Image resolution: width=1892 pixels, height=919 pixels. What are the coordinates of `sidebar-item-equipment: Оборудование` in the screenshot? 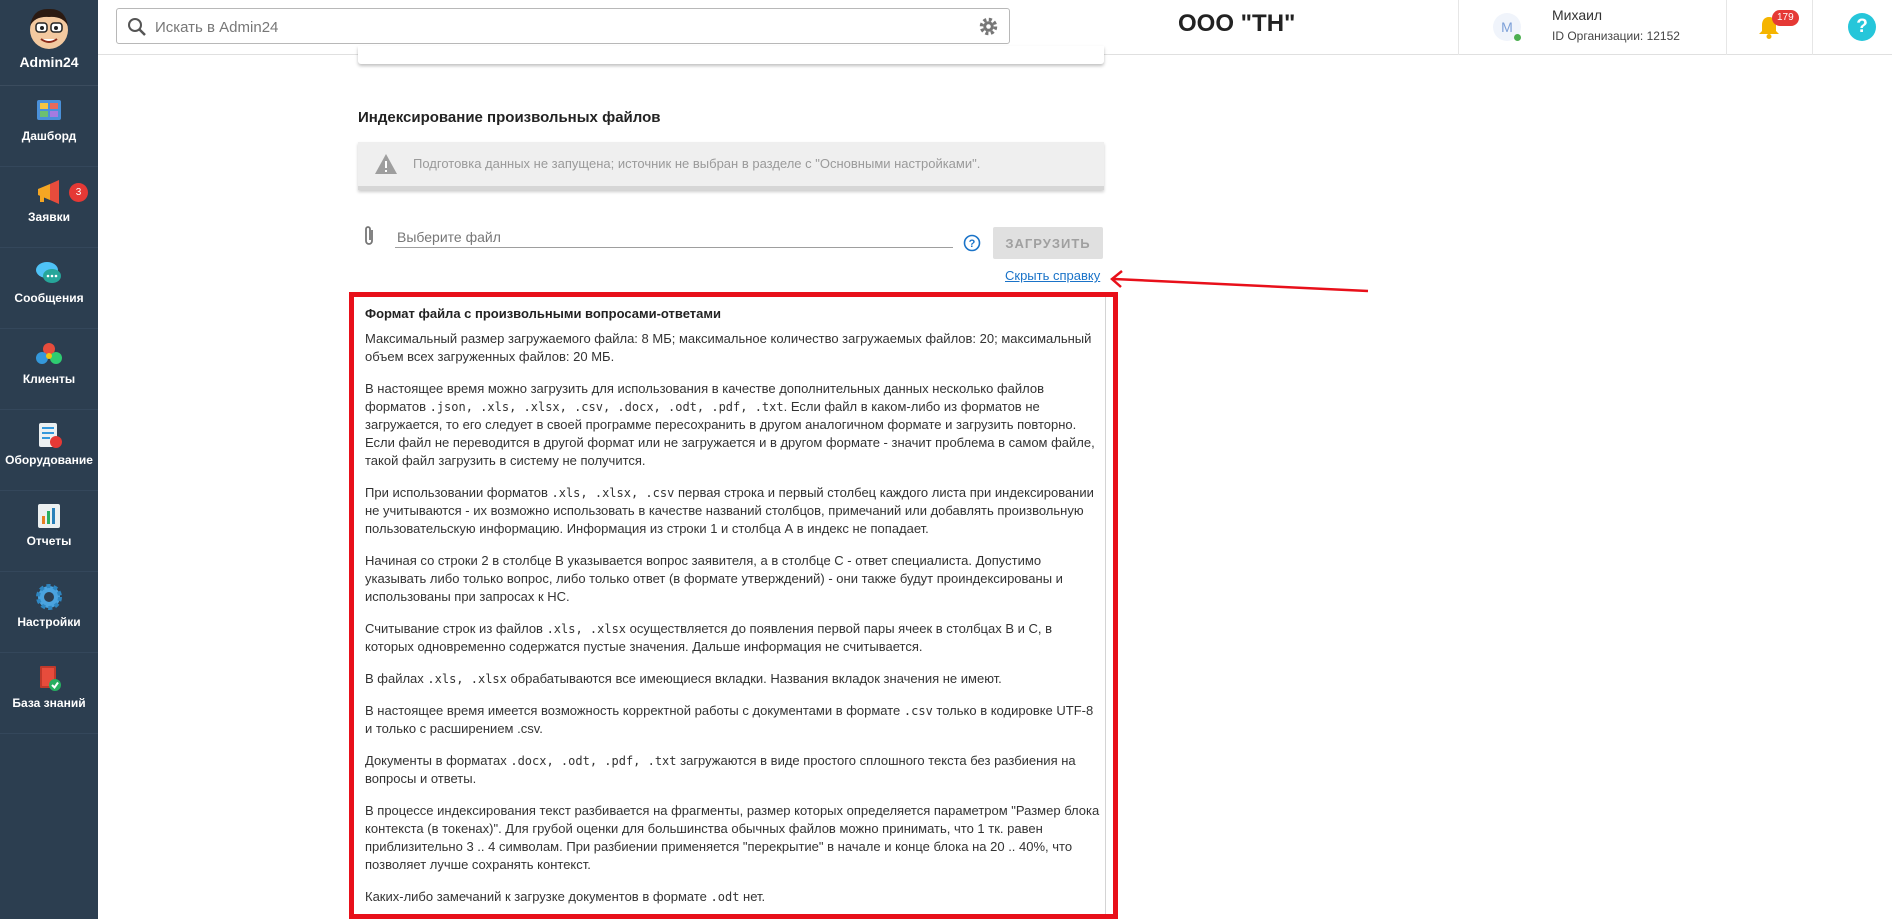 It's located at (49, 455).